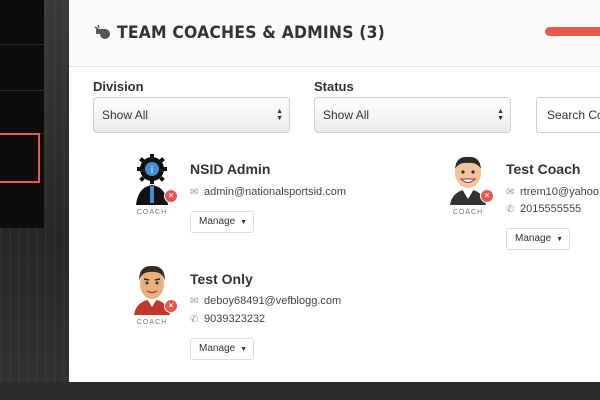 This screenshot has width=600, height=400. I want to click on coach-phone: 2015555555, so click(551, 209).